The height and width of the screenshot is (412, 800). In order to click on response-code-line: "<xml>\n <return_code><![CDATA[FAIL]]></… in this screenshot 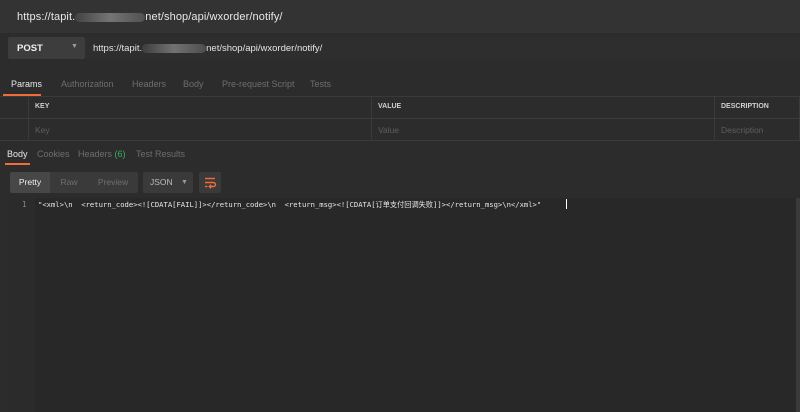, I will do `click(290, 204)`.